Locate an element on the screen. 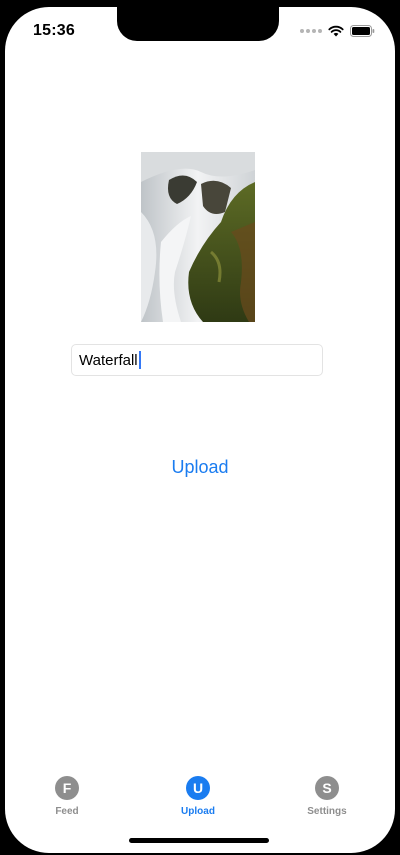 This screenshot has width=400, height=855. tab-bar: F Feed U Upload S Settings is located at coordinates (200, 798).